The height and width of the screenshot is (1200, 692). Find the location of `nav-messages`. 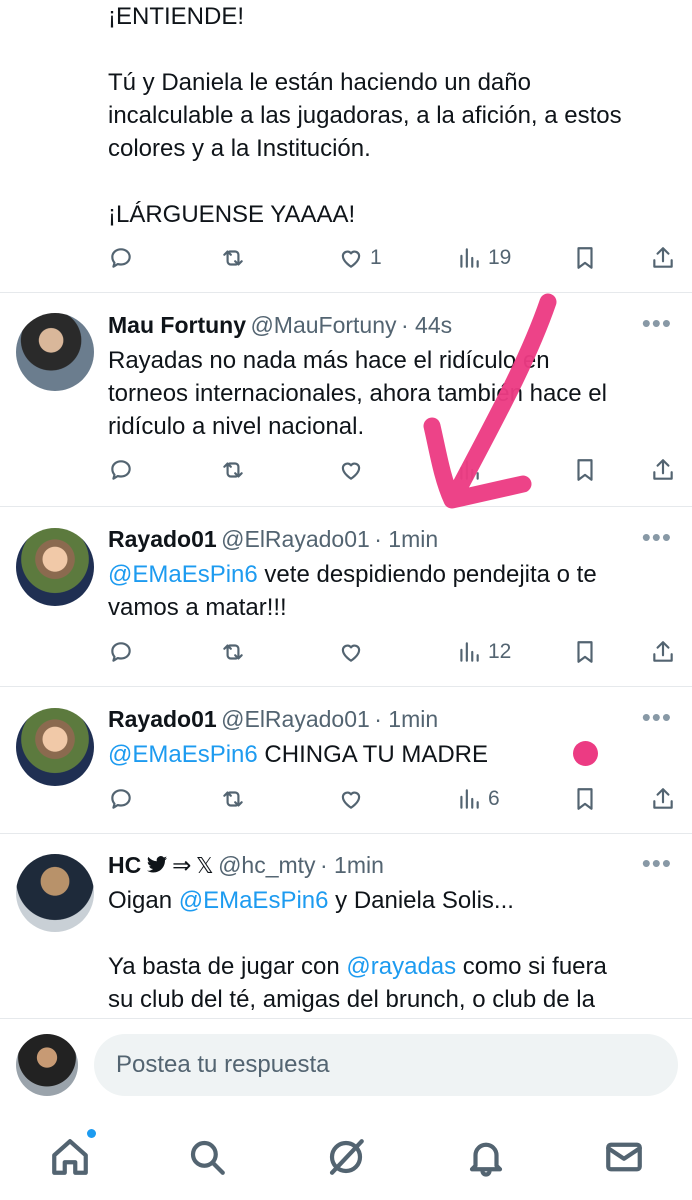

nav-messages is located at coordinates (624, 1157).